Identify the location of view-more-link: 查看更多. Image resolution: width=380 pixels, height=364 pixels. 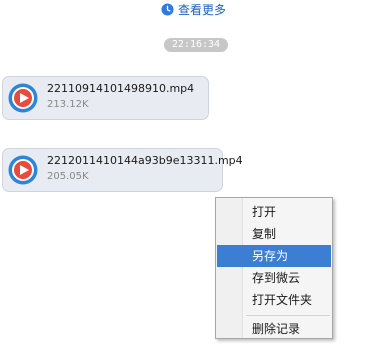
(193, 9).